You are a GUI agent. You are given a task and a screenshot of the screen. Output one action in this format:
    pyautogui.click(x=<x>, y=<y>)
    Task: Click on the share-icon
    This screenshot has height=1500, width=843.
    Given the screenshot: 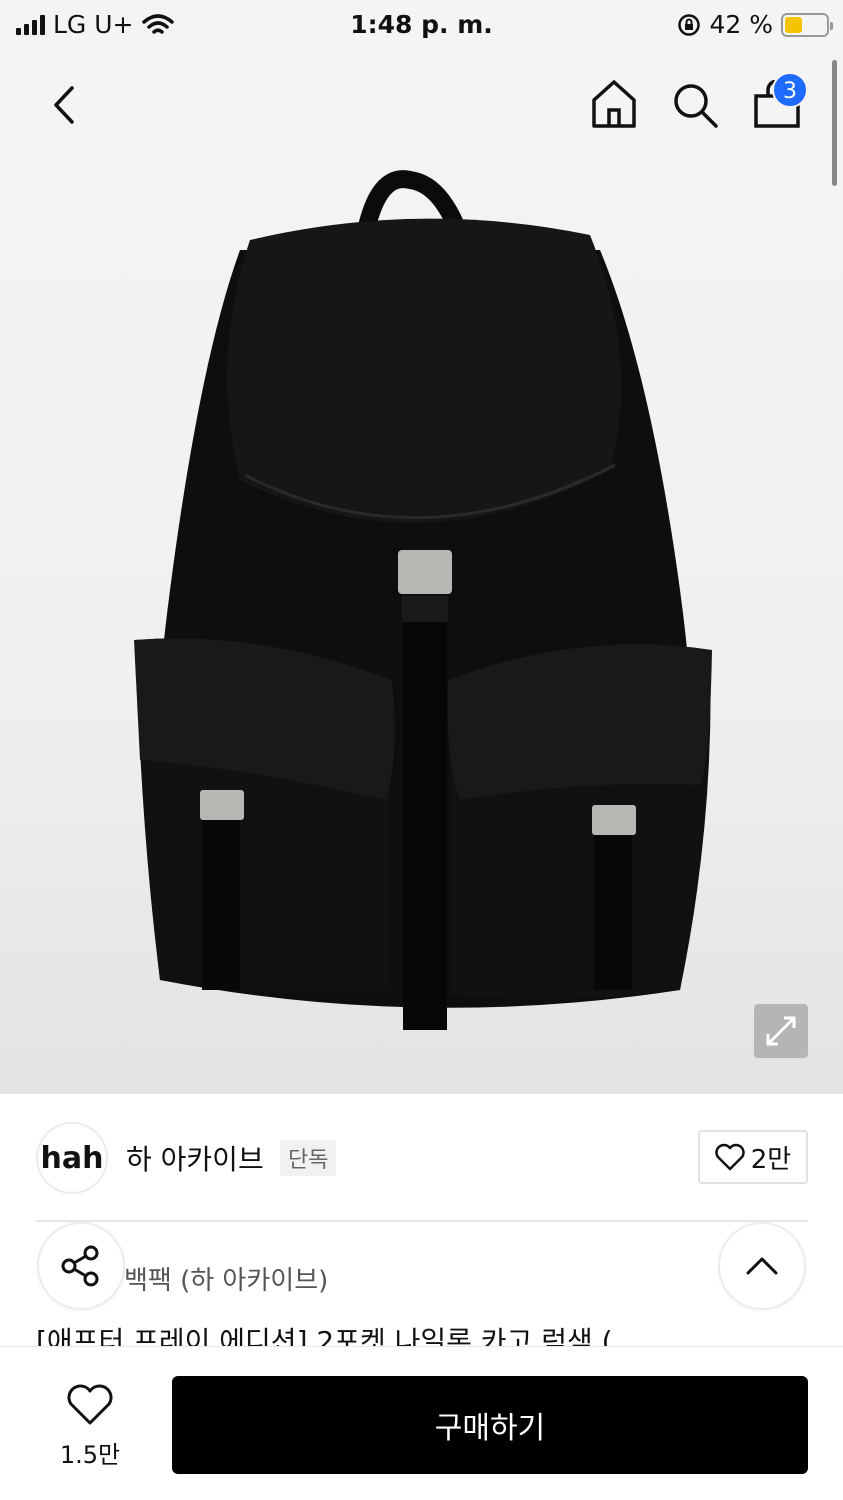 What is the action you would take?
    pyautogui.click(x=80, y=1266)
    